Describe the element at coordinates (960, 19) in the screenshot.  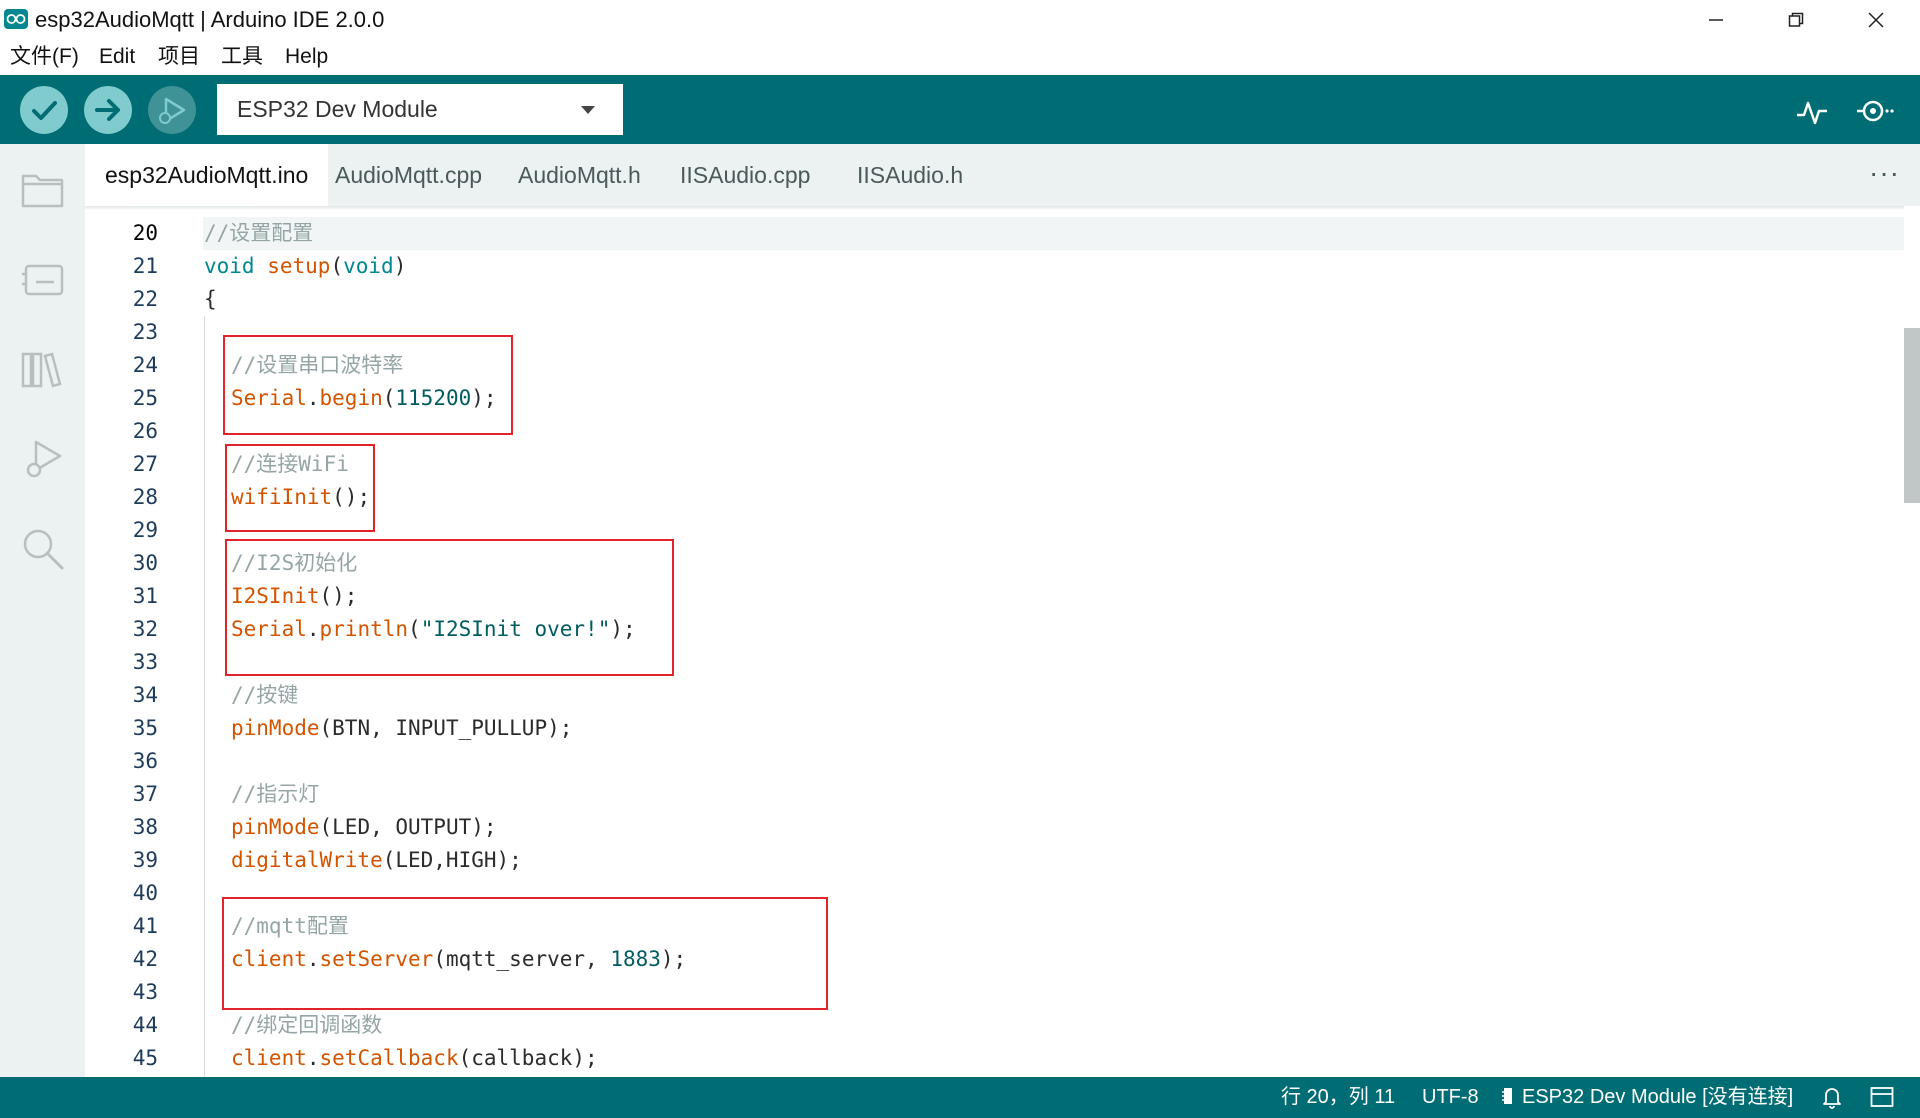
I see `title-bar: esp32AudioMqtt | Arduino IDE 2.0.0` at that location.